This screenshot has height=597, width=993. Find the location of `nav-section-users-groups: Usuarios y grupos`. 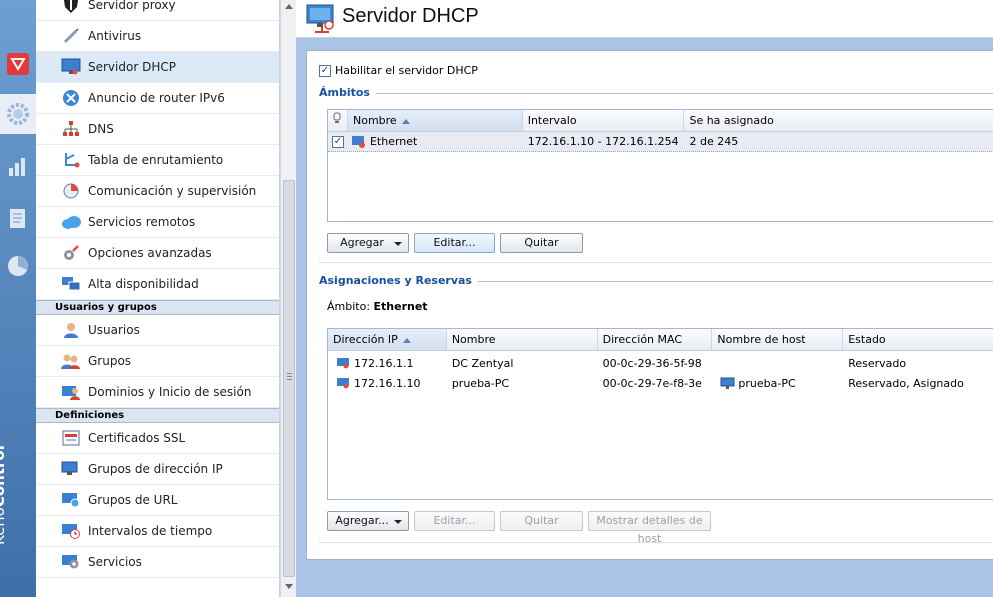

nav-section-users-groups: Usuarios y grupos is located at coordinates (157, 307).